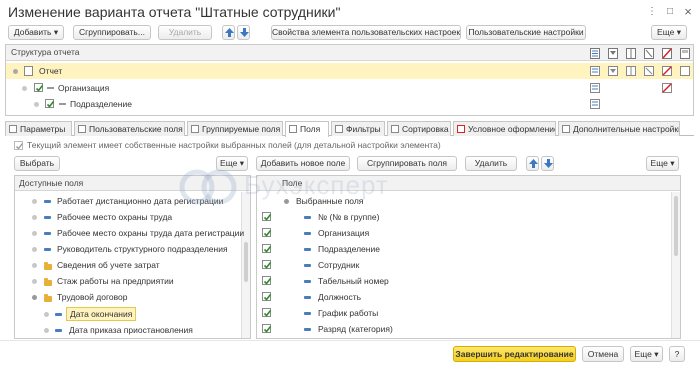  Describe the element at coordinates (128, 217) in the screenshot. I see `available-field-item: Рабочее место охраны труда` at that location.